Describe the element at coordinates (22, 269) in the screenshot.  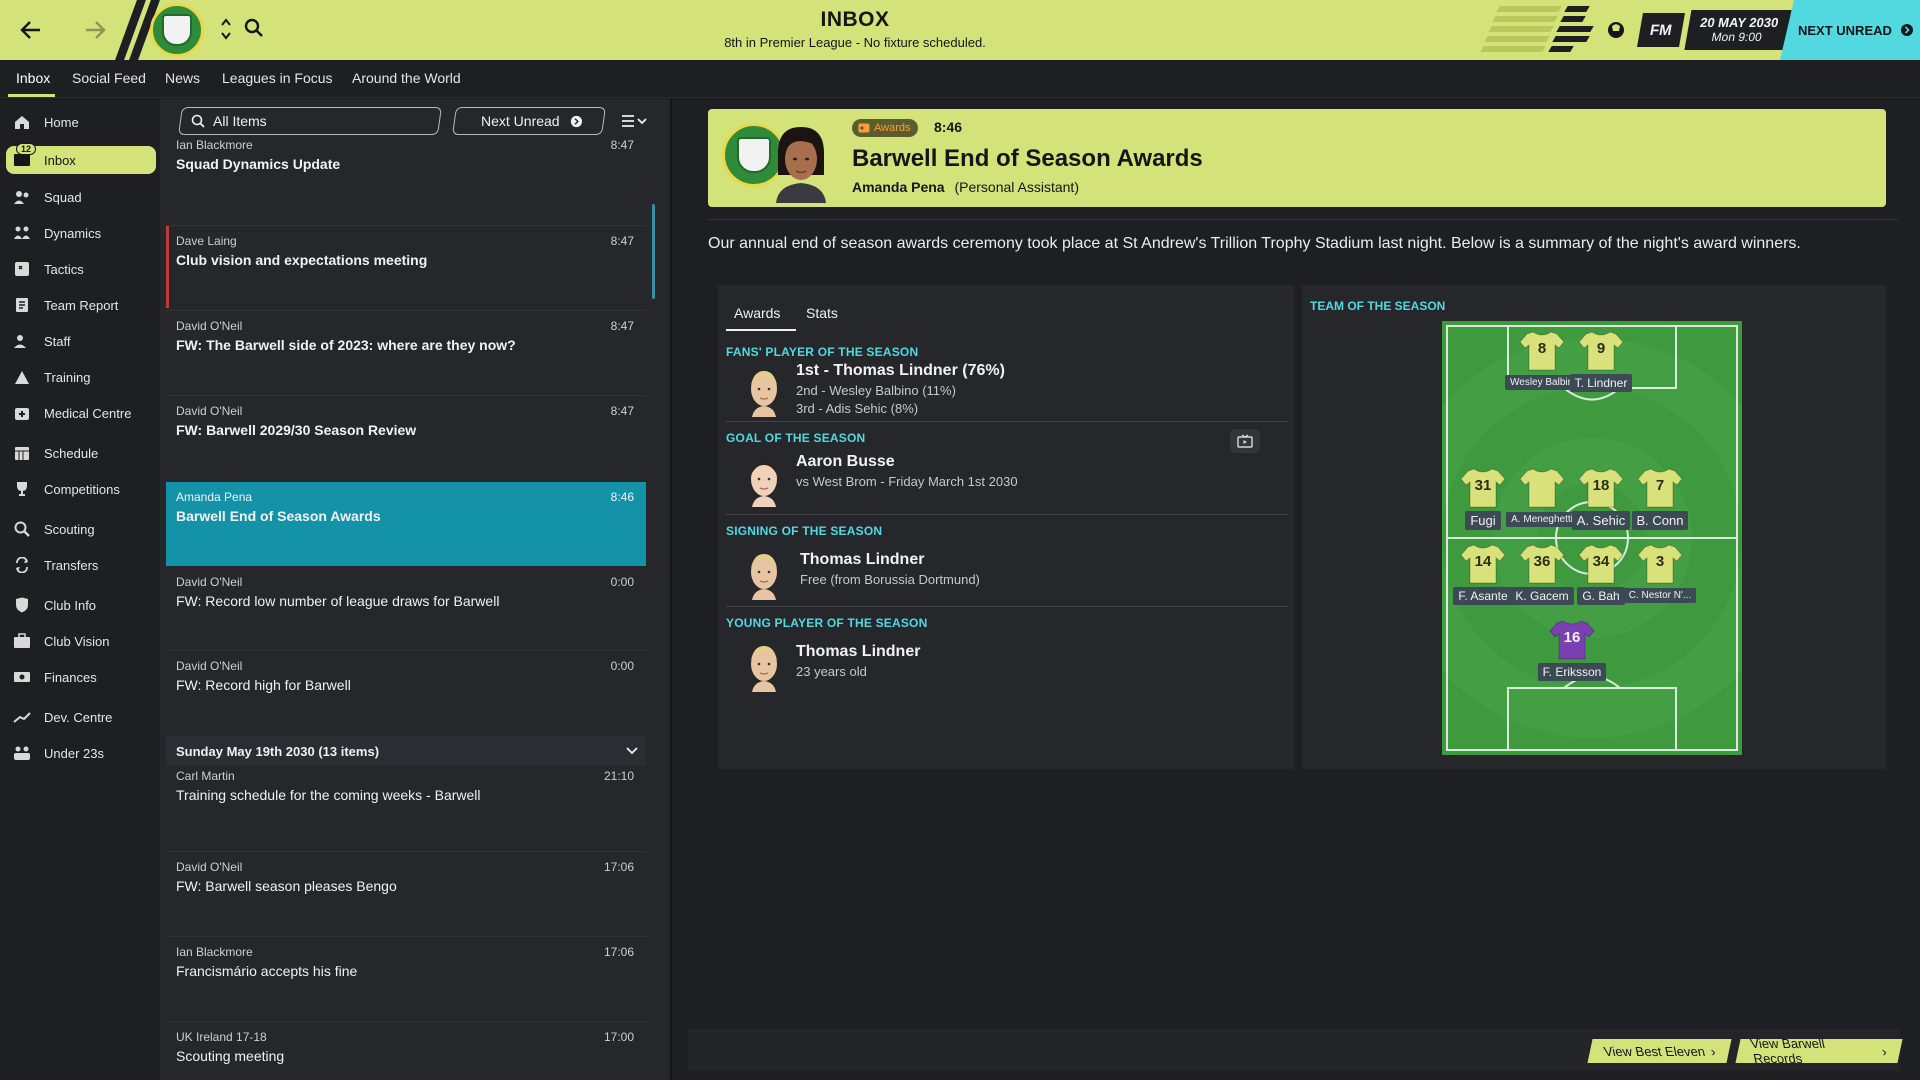
I see `tactics-icon` at that location.